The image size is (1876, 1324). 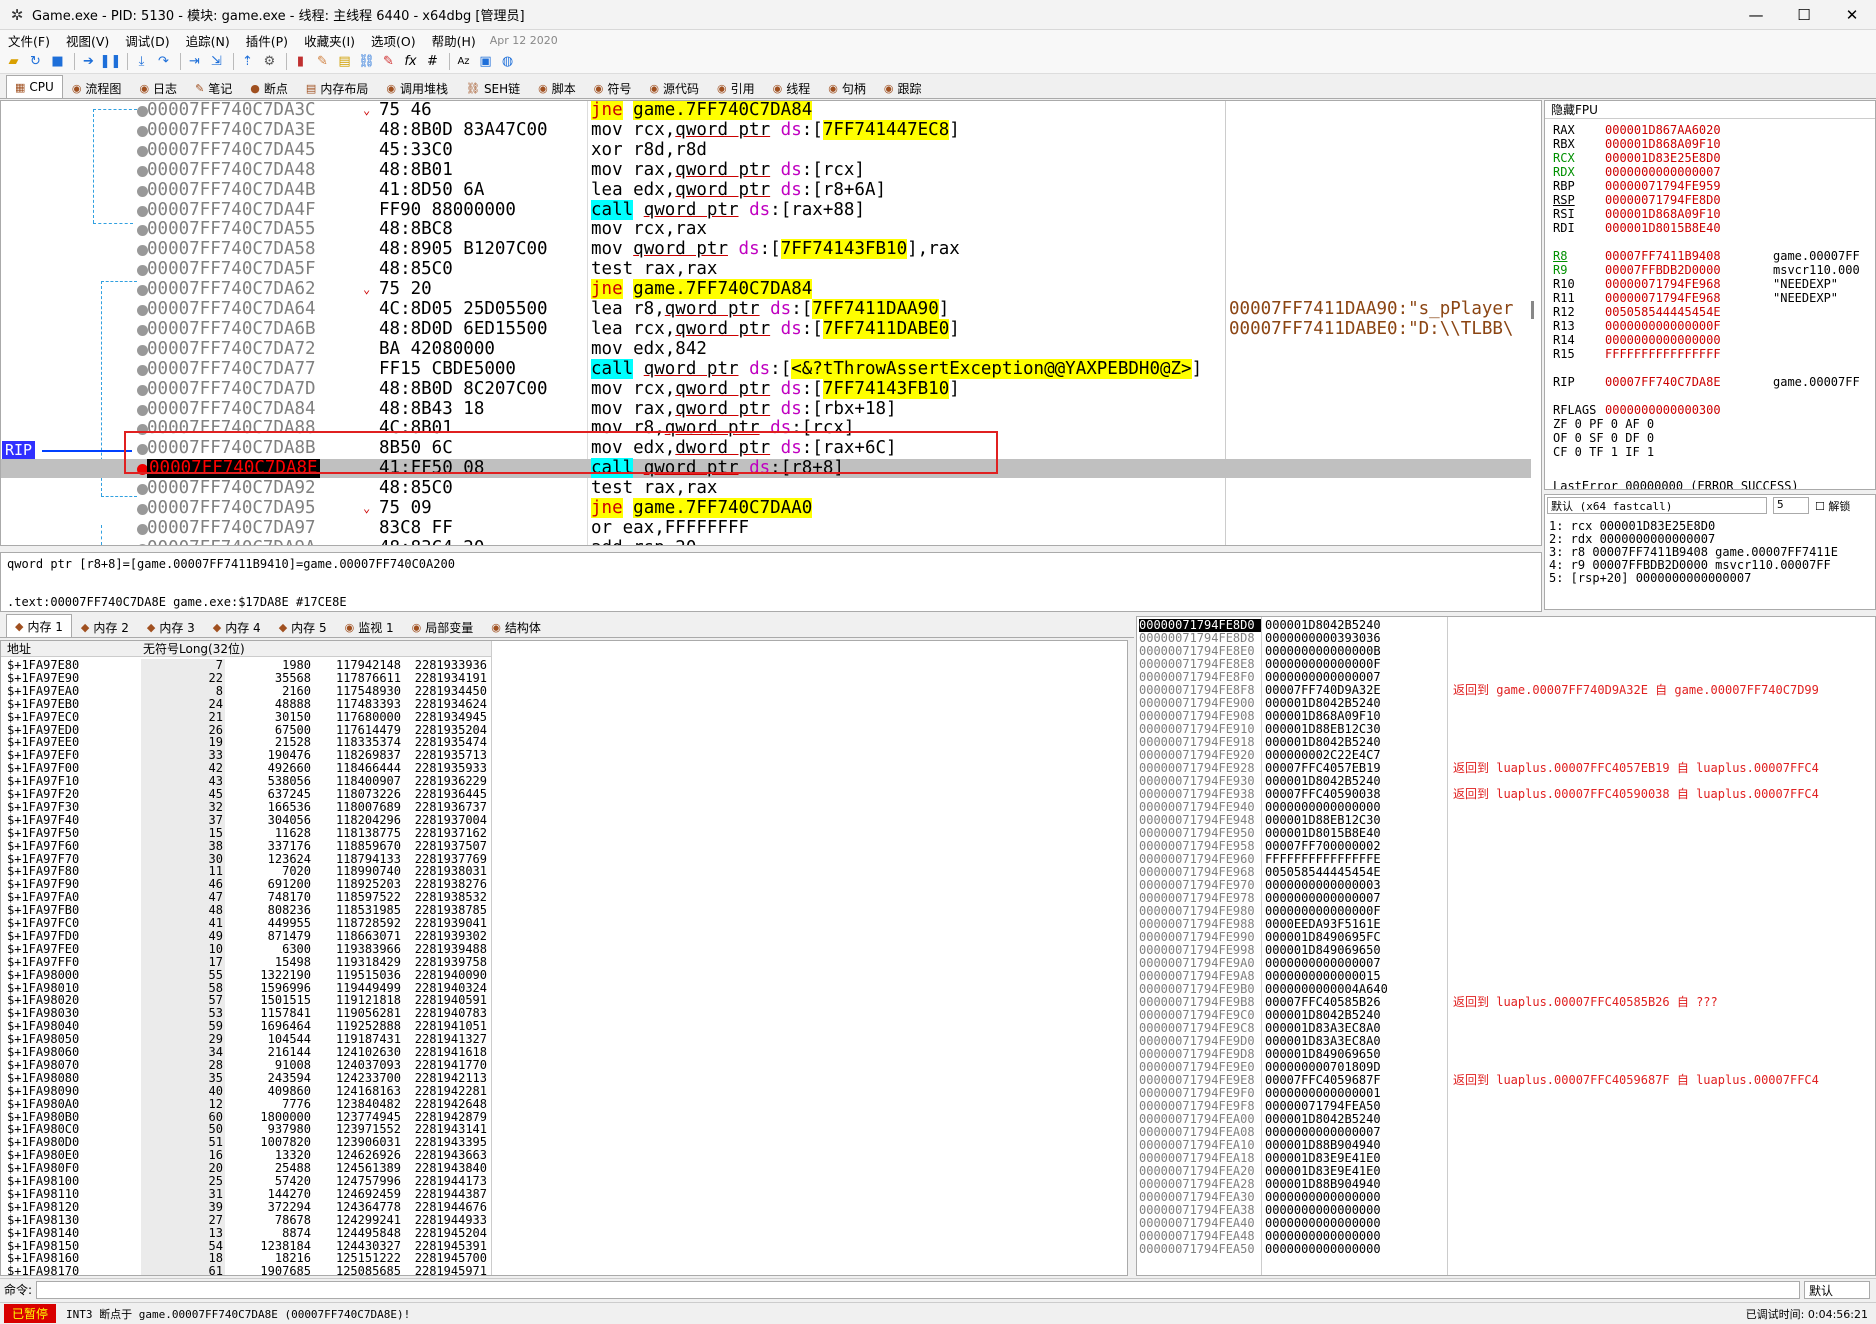 I want to click on register-row: R11 00000071794FE968 "NEEDEXP", so click(x=1695, y=298).